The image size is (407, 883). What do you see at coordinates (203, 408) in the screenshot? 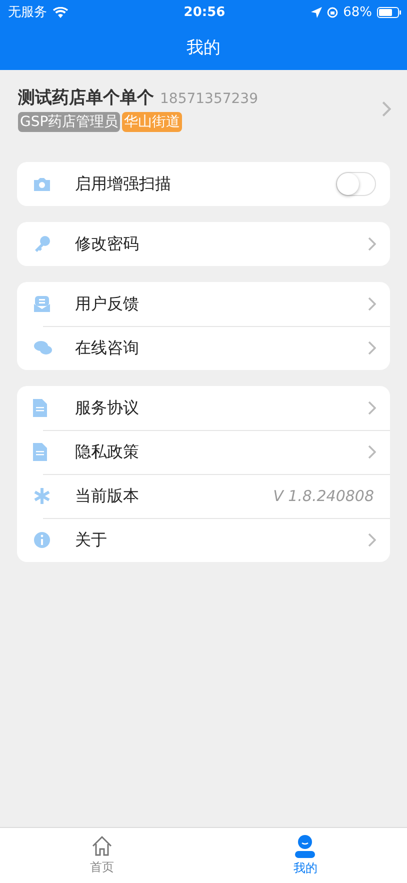
I see `settings-row: 服务协议` at bounding box center [203, 408].